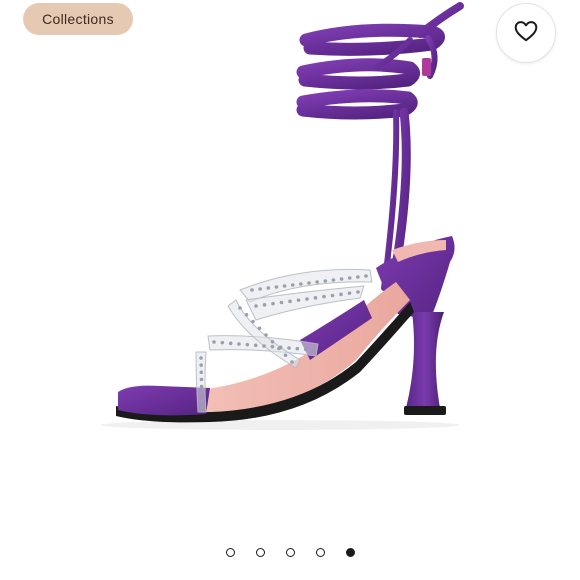  I want to click on collections-button: Collections, so click(78, 19).